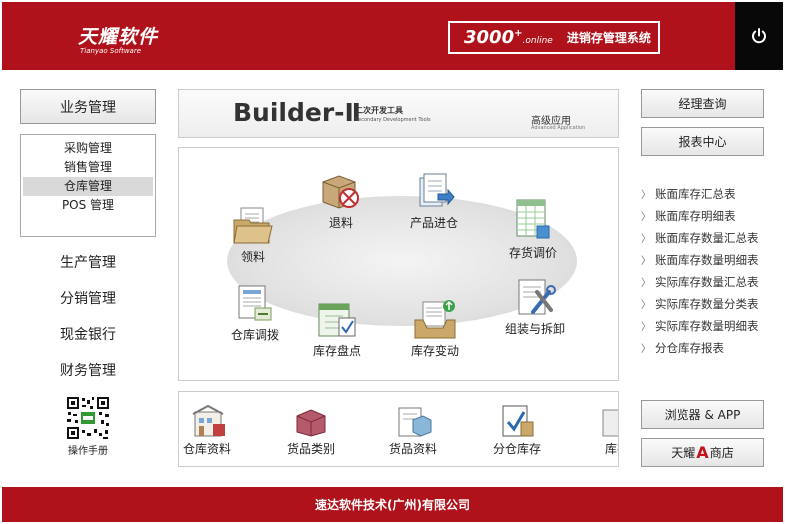 The width and height of the screenshot is (785, 524). Describe the element at coordinates (683, 453) in the screenshot. I see `store-label-pre: 天耀` at that location.